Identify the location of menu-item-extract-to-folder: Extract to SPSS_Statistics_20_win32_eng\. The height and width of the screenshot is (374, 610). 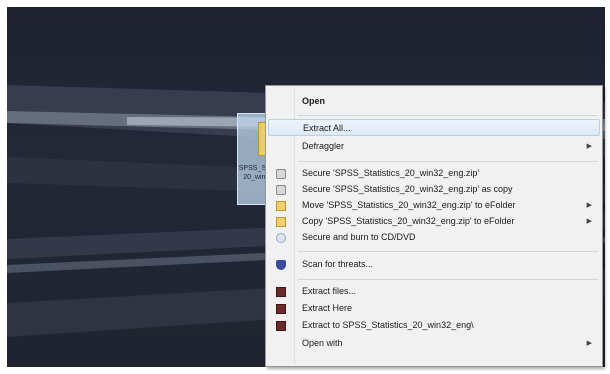
(434, 325).